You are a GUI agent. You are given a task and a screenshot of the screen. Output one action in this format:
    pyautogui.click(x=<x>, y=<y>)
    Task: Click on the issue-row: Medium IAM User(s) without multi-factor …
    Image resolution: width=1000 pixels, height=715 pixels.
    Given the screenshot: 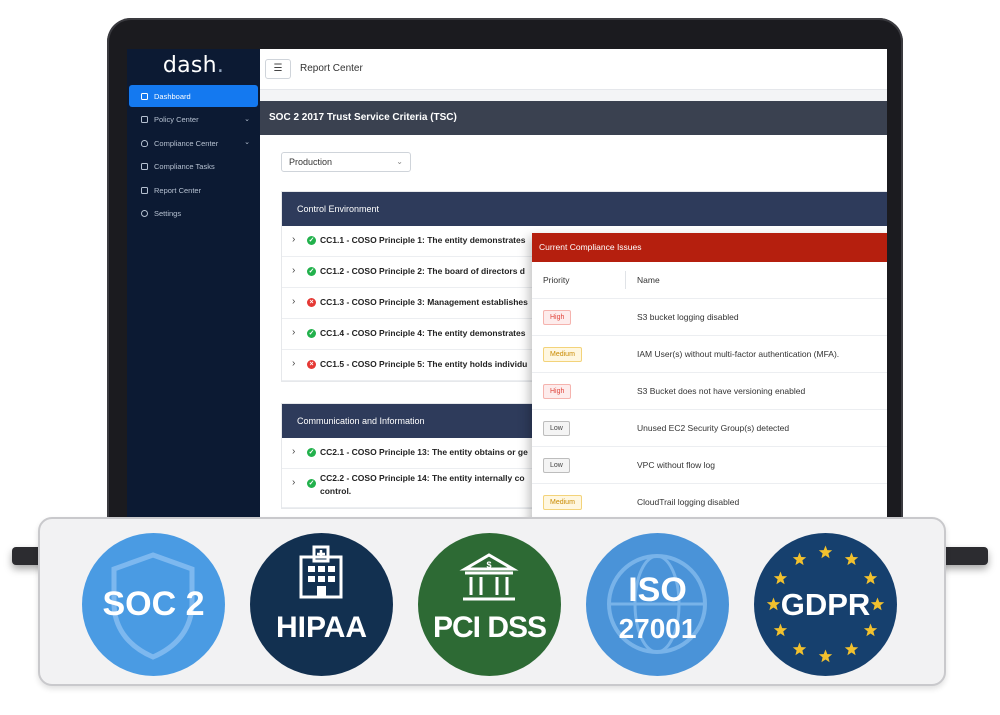 What is the action you would take?
    pyautogui.click(x=709, y=354)
    